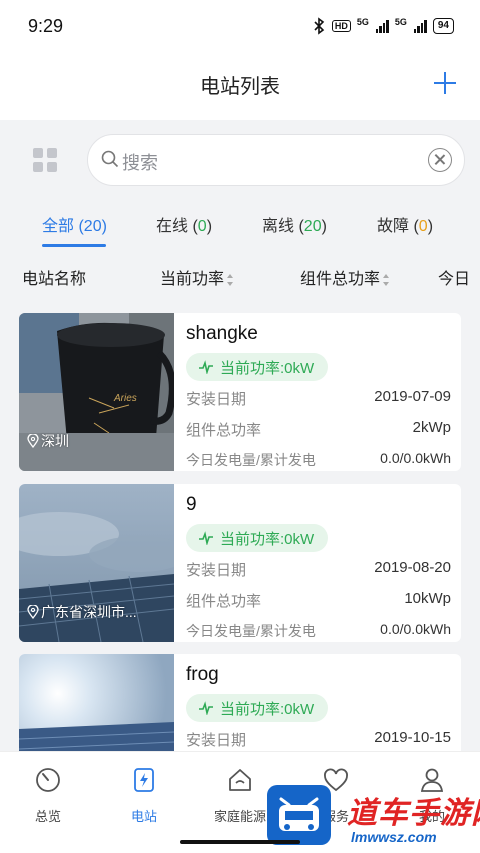  I want to click on grid-view-icon, so click(45, 160).